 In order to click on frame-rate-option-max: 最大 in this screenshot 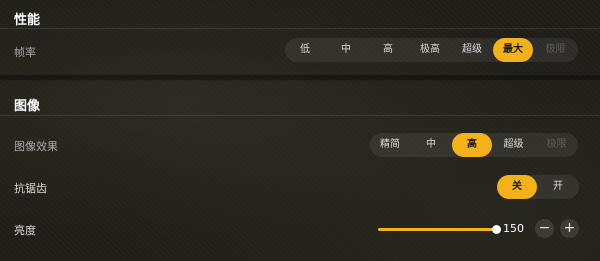, I will do `click(513, 50)`.